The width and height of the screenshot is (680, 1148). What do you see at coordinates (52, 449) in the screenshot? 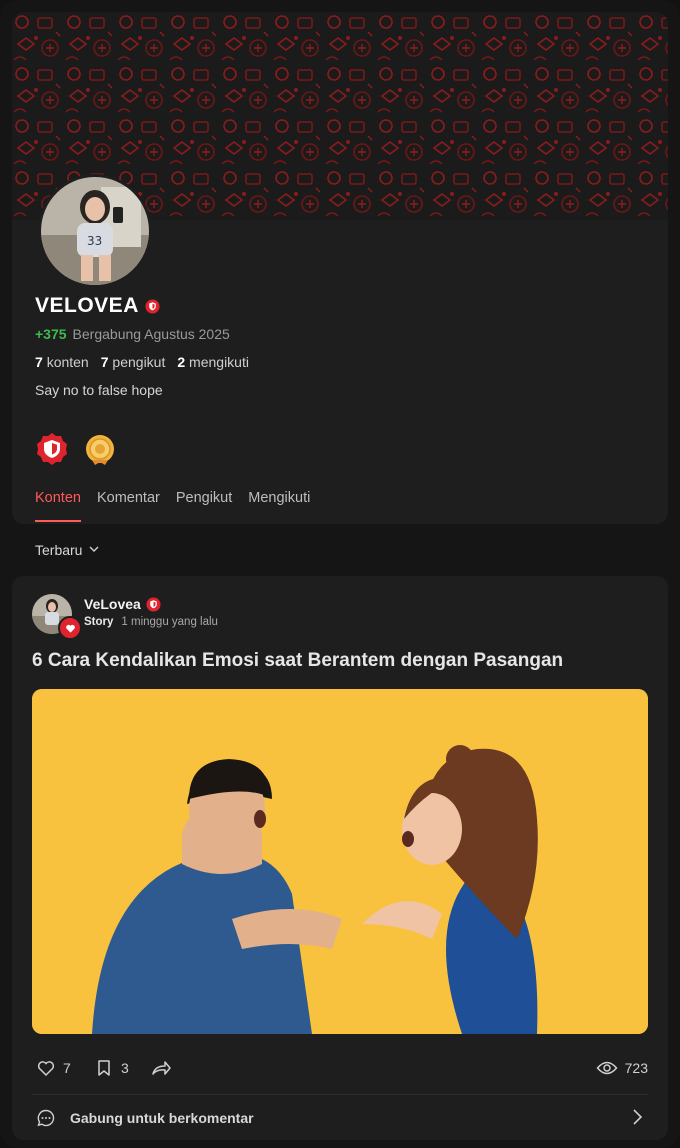
I see `shield-badge-icon` at bounding box center [52, 449].